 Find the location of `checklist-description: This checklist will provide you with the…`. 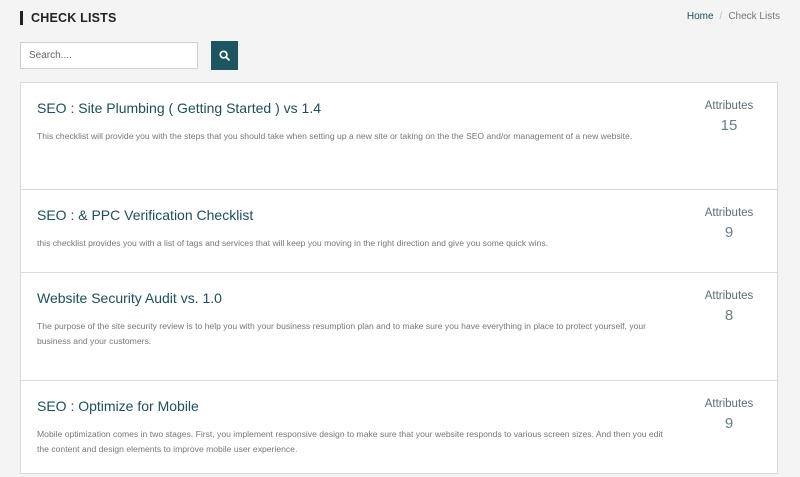

checklist-description: This checklist will provide you with the… is located at coordinates (335, 136).